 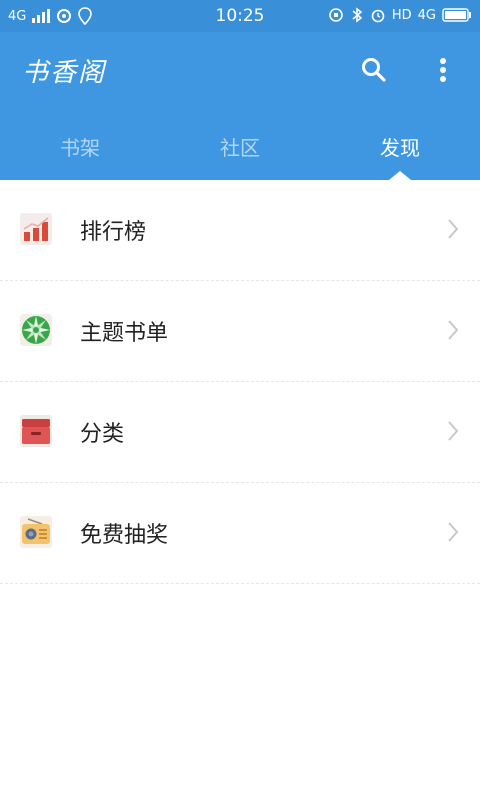 What do you see at coordinates (400, 151) in the screenshot?
I see `tab-discover: 发现` at bounding box center [400, 151].